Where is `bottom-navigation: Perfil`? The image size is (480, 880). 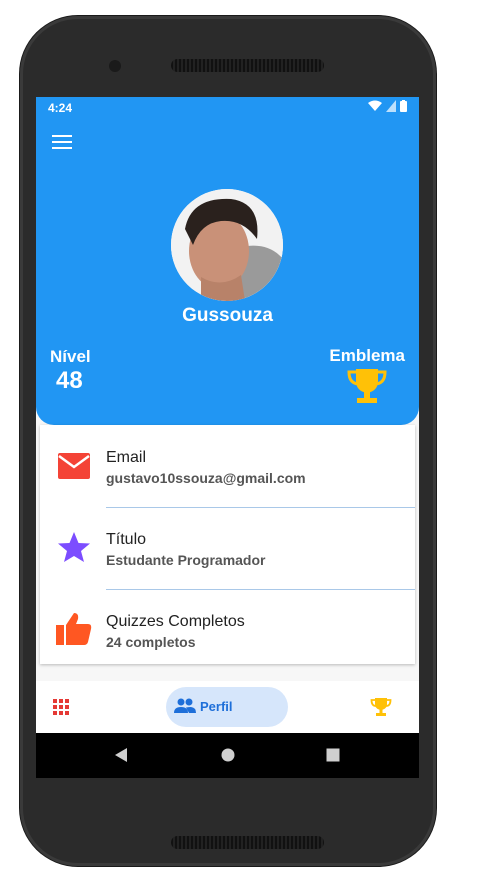
bottom-navigation: Perfil is located at coordinates (227, 707).